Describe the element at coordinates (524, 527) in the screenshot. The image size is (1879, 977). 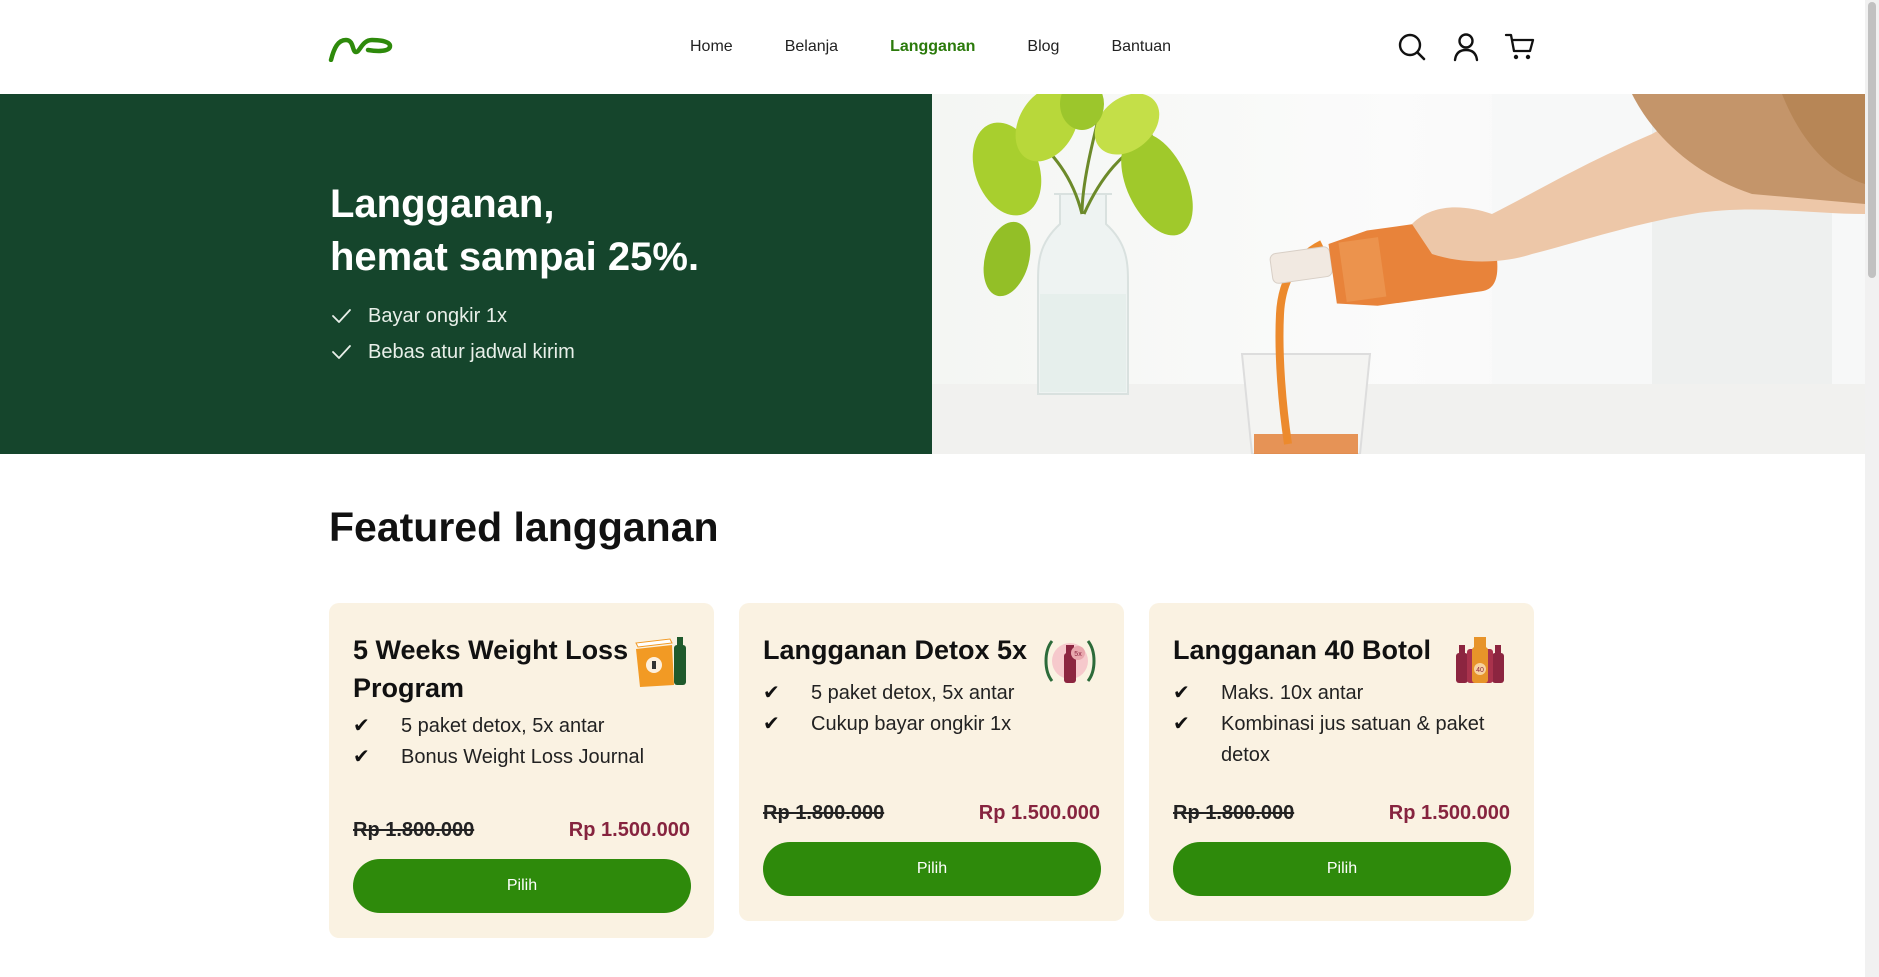
I see `section-title: Featured langganan` at that location.